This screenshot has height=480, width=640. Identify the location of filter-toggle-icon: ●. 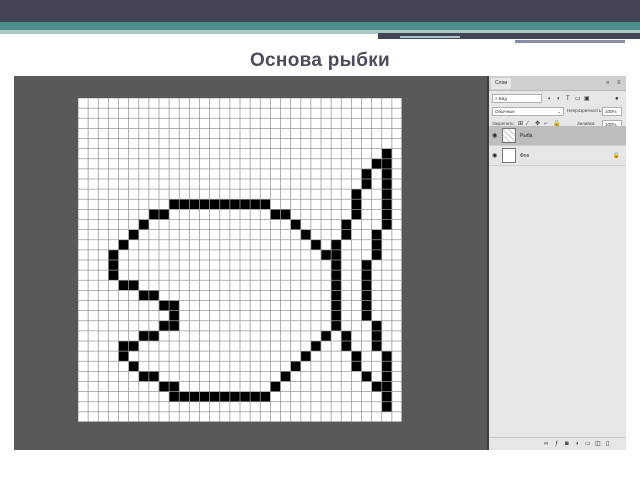
(617, 99).